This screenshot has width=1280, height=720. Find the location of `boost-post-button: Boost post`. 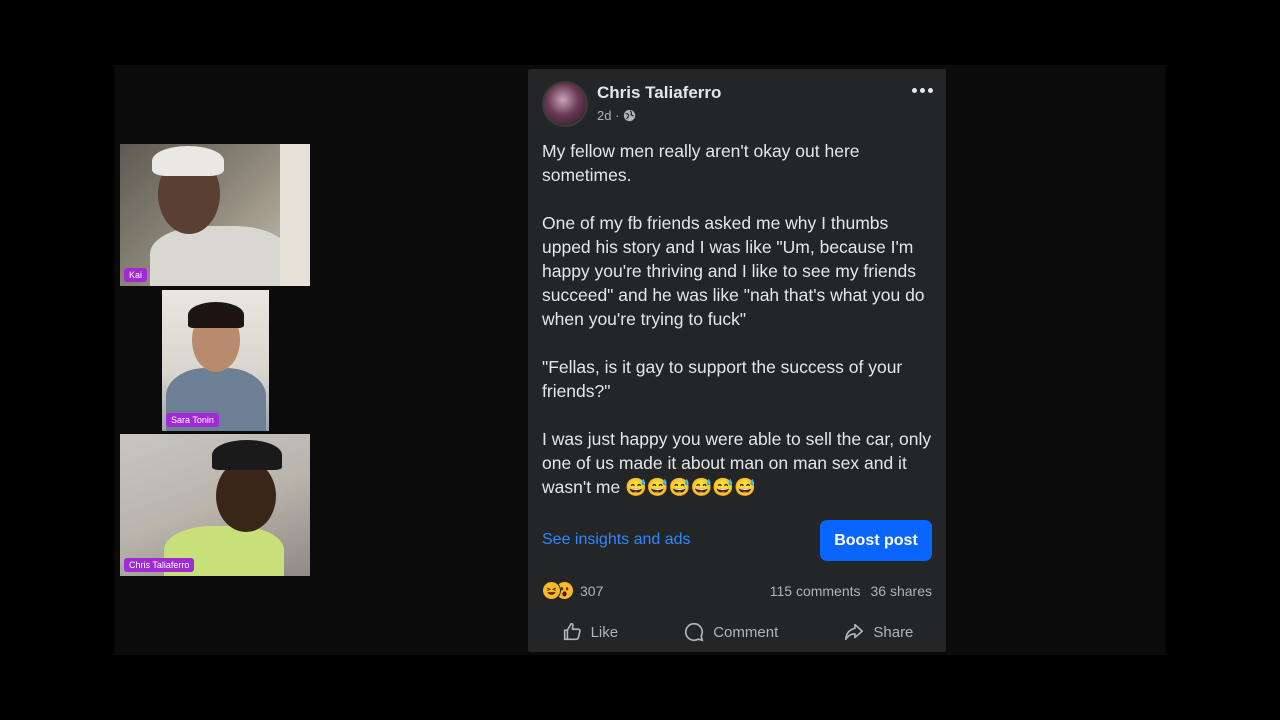

boost-post-button: Boost post is located at coordinates (876, 540).